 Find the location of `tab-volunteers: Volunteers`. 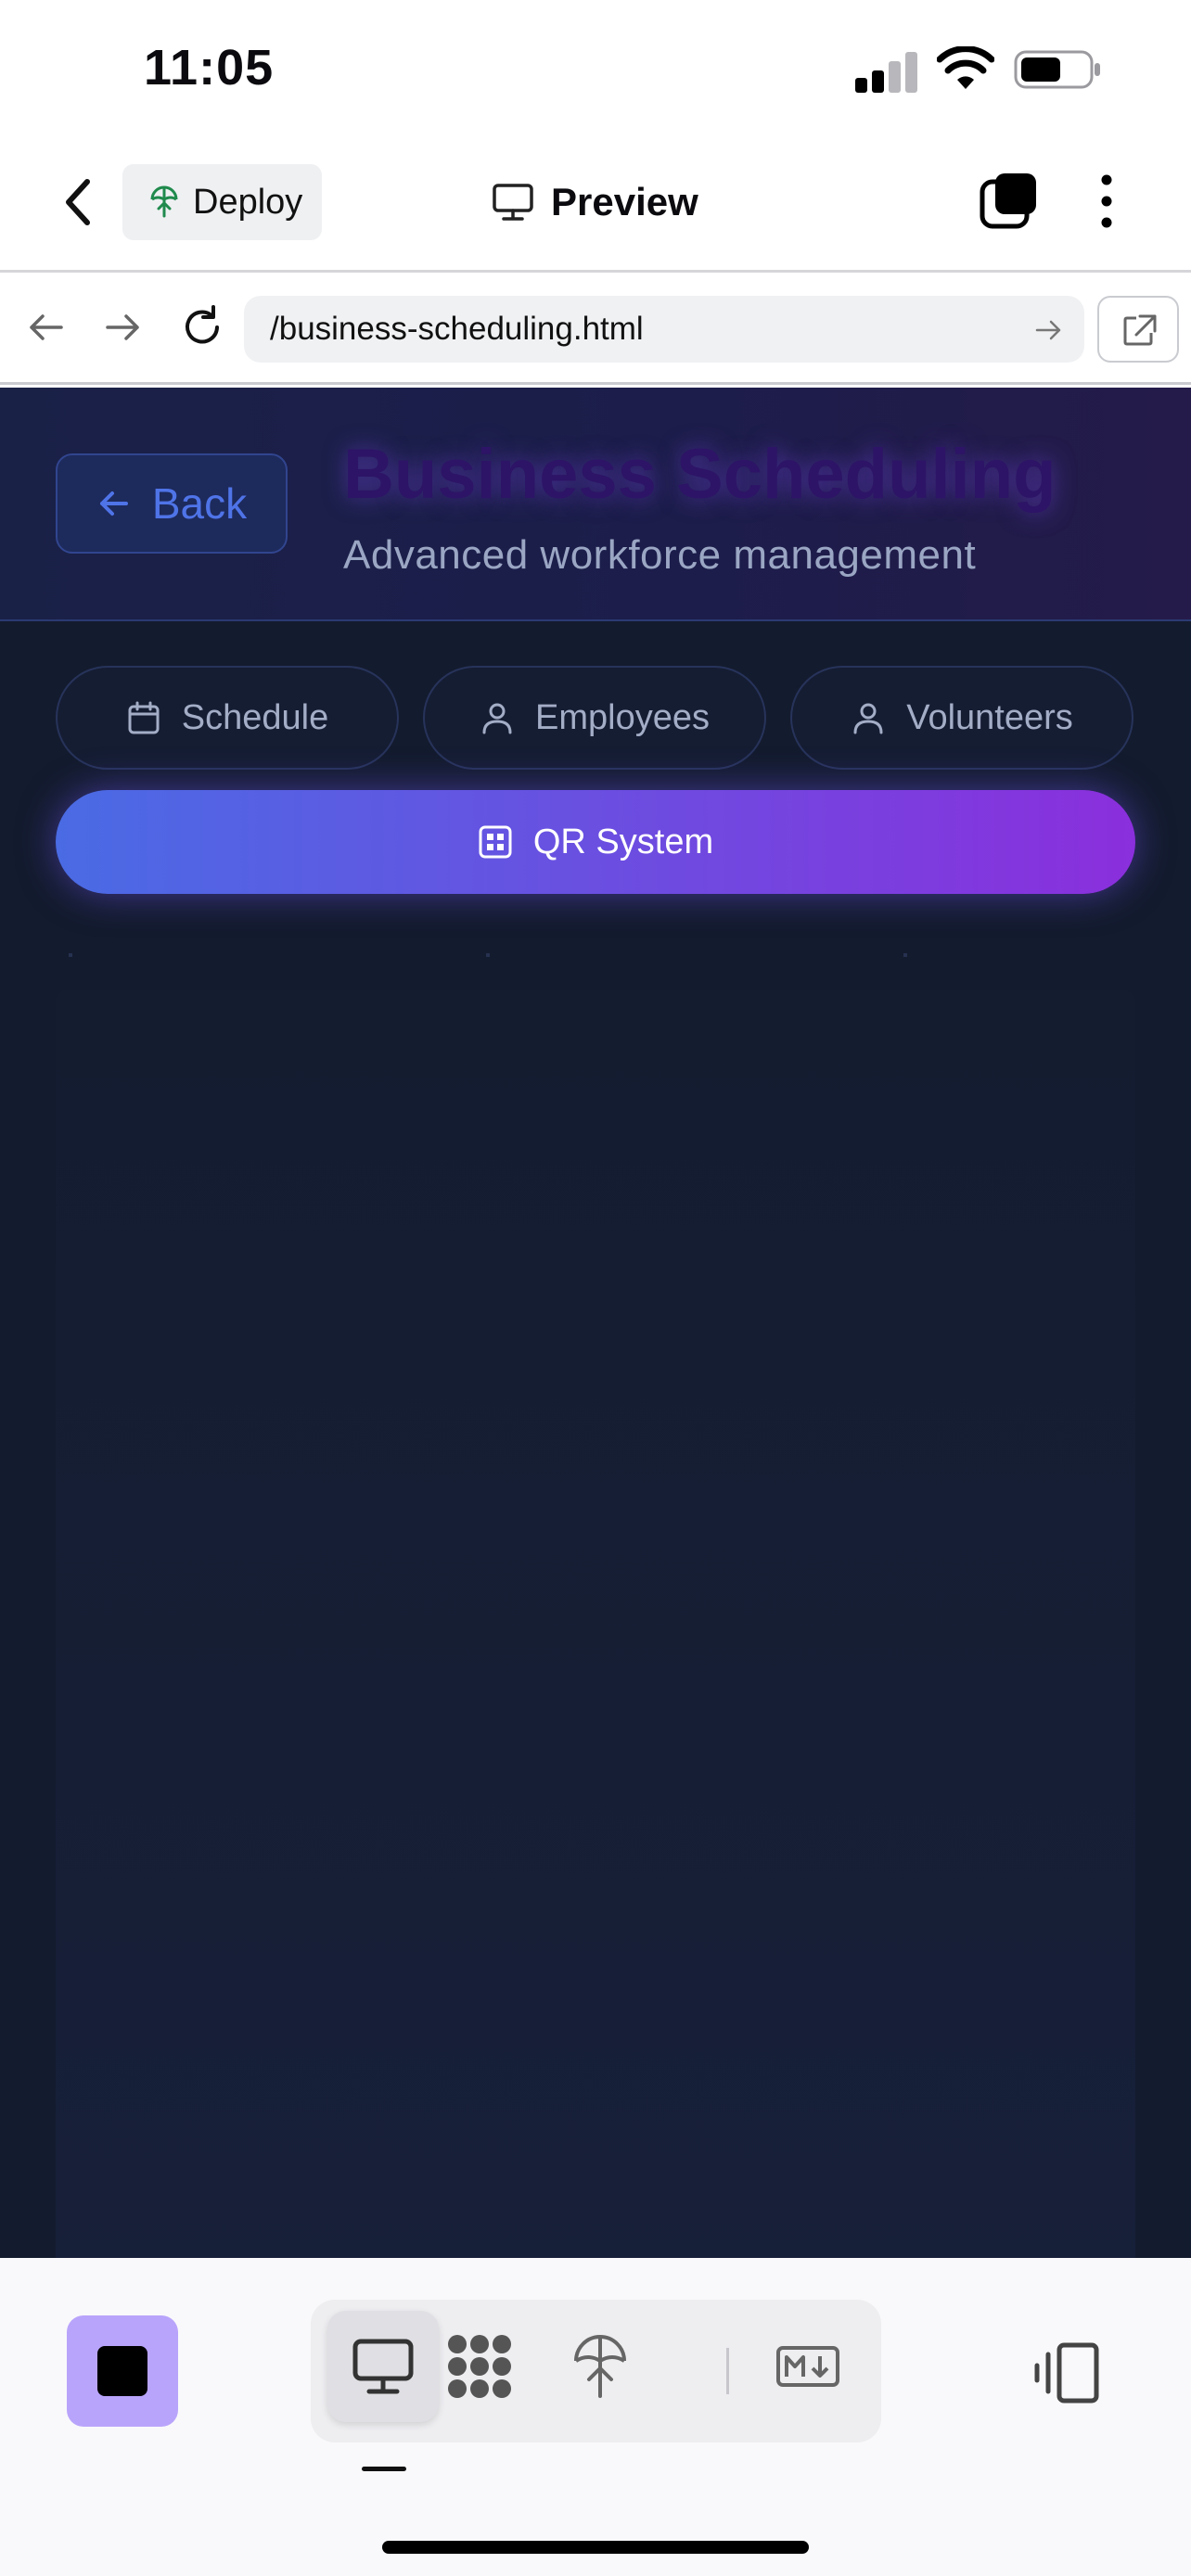

tab-volunteers: Volunteers is located at coordinates (962, 718).